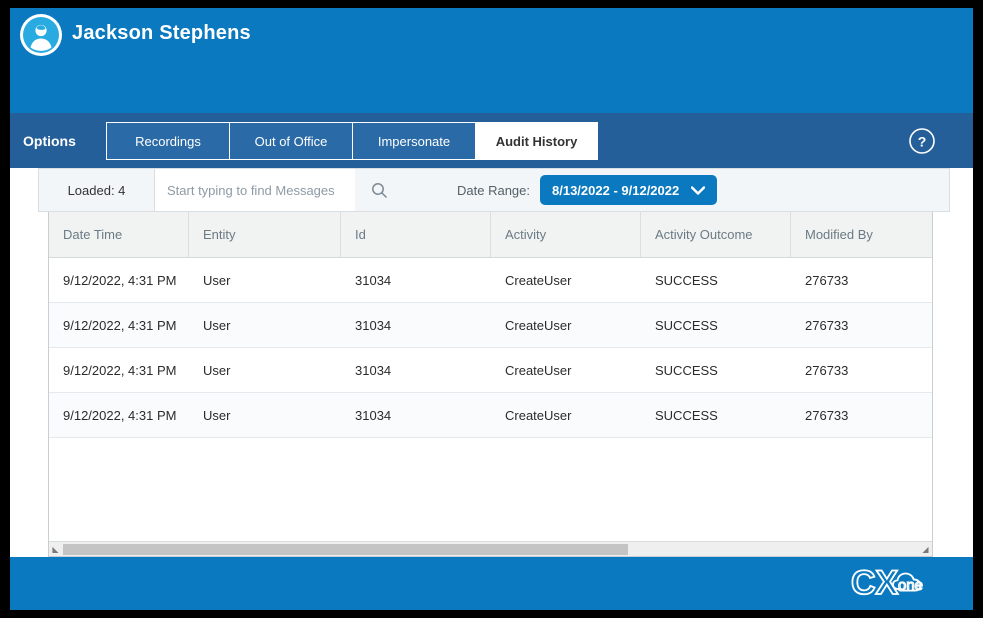 This screenshot has width=983, height=618. What do you see at coordinates (49, 141) in the screenshot?
I see `options-label: Options` at bounding box center [49, 141].